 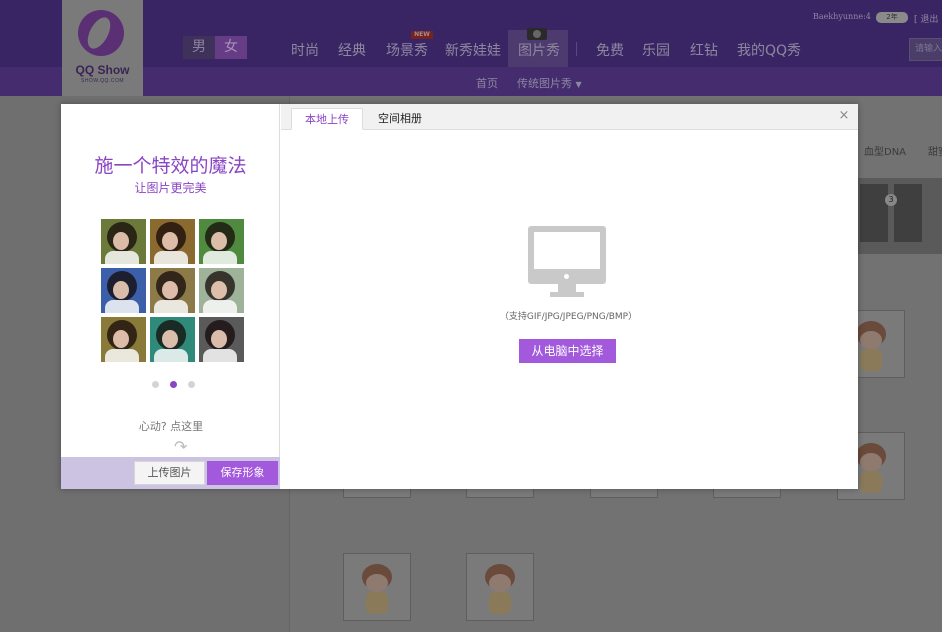 What do you see at coordinates (935, 150) in the screenshot?
I see `filter-tab-sweet: 甜蜜` at bounding box center [935, 150].